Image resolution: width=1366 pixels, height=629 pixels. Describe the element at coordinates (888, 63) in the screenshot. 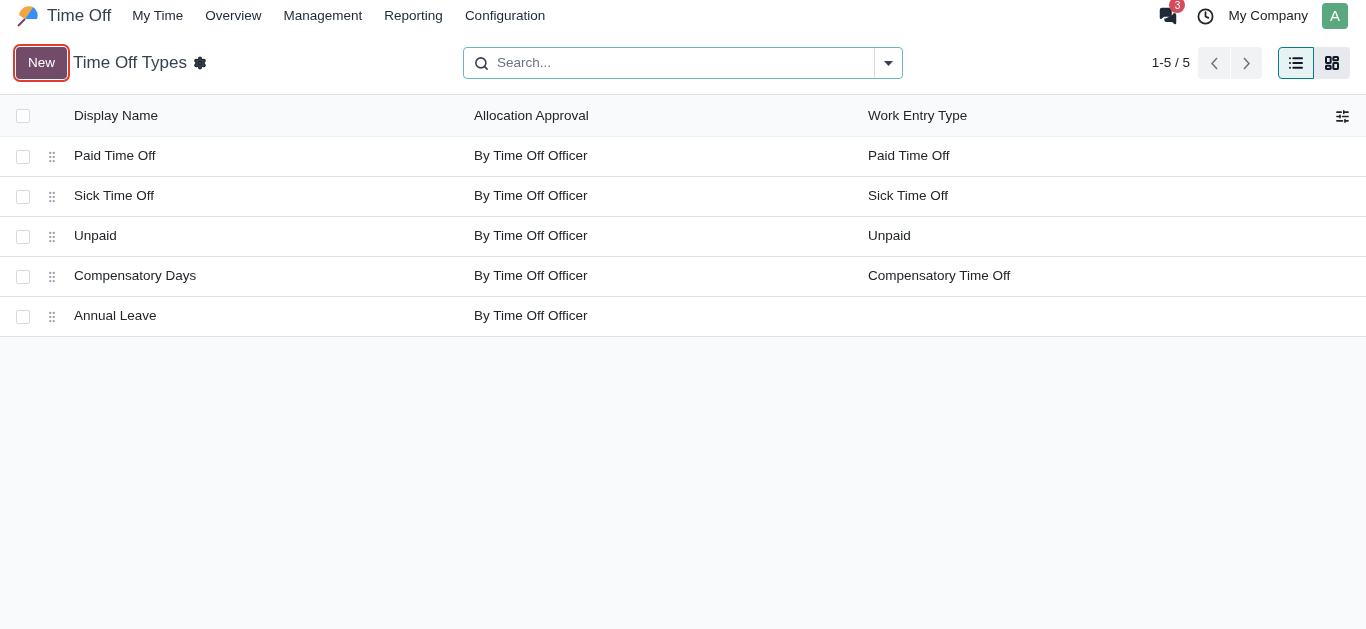

I see `caret-icon` at that location.